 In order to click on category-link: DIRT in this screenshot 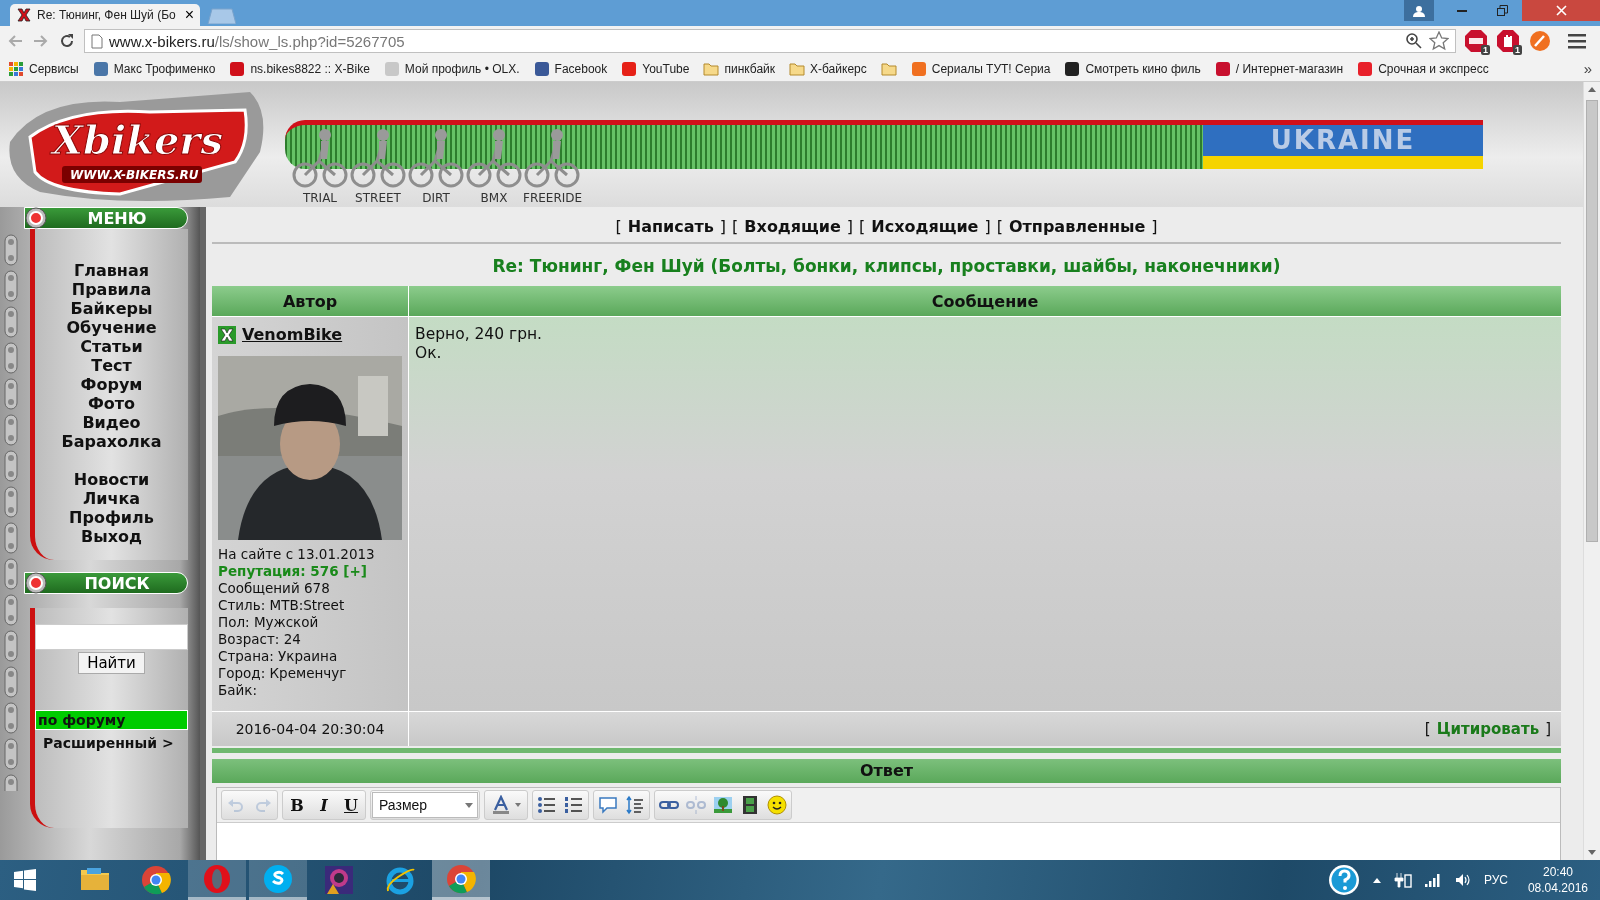, I will do `click(436, 198)`.